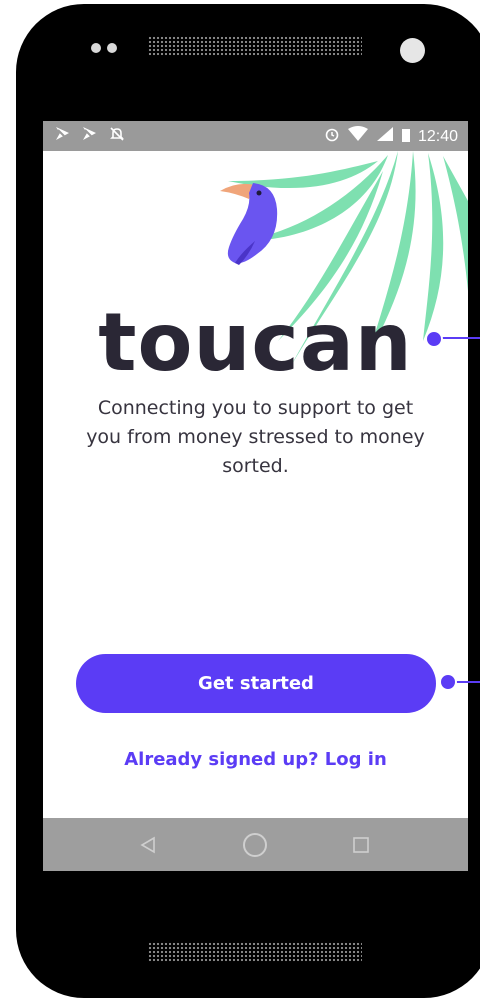 Image resolution: width=480 pixels, height=1002 pixels. What do you see at coordinates (357, 137) in the screenshot?
I see `wifi-icon` at bounding box center [357, 137].